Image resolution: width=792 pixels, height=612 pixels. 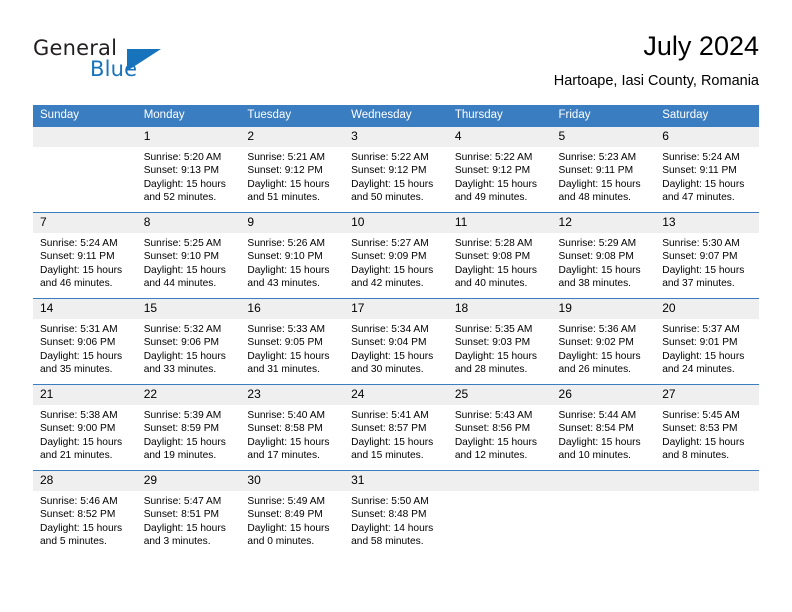 I want to click on sunset-text: Sunset: 9:11 PM, so click(x=596, y=171).